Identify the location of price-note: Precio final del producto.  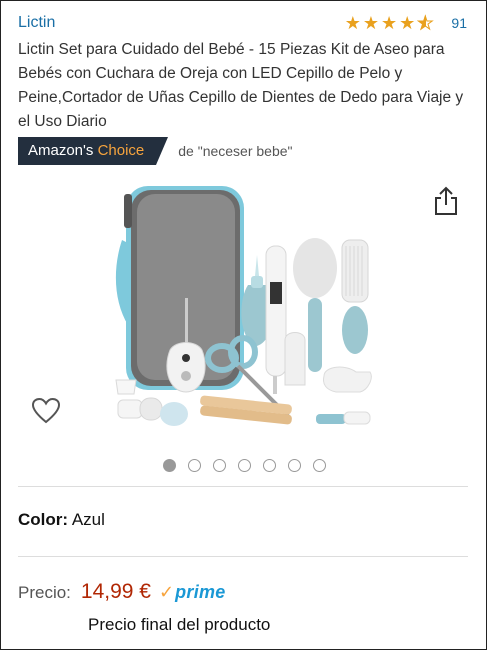
(179, 624).